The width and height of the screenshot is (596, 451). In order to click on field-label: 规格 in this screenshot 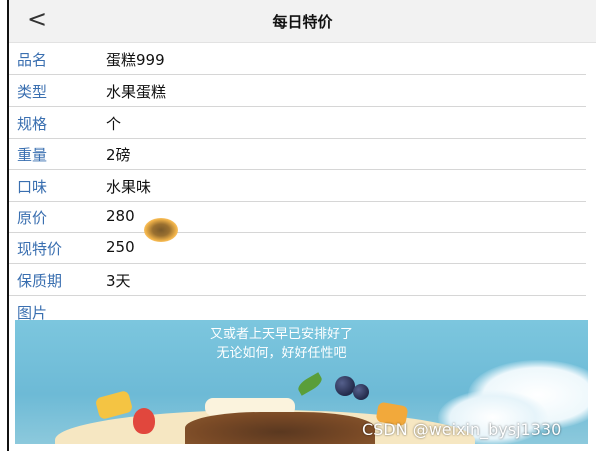, I will do `click(32, 124)`.